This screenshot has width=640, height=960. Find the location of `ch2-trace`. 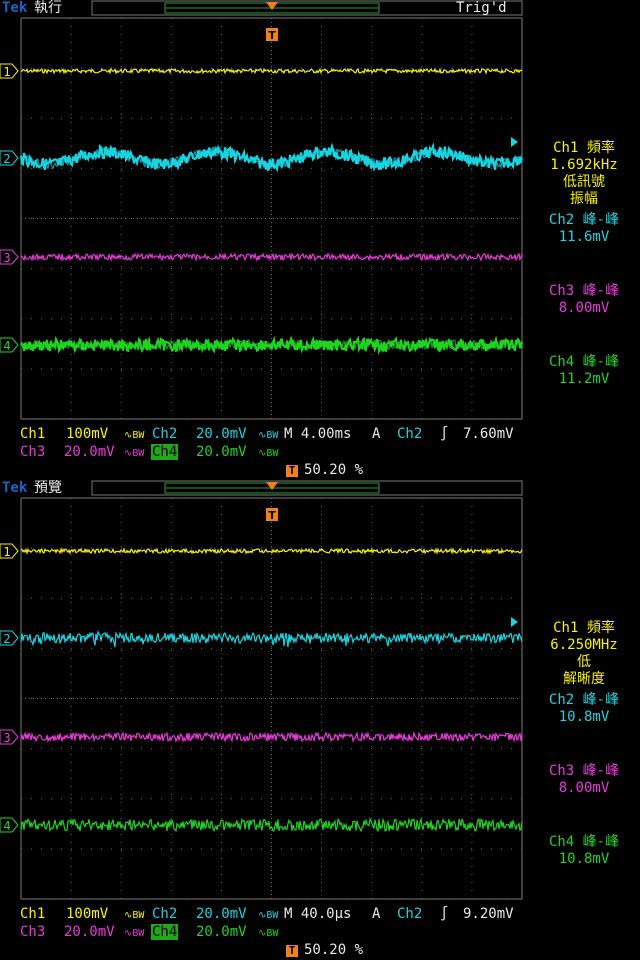

ch2-trace is located at coordinates (271, 638).